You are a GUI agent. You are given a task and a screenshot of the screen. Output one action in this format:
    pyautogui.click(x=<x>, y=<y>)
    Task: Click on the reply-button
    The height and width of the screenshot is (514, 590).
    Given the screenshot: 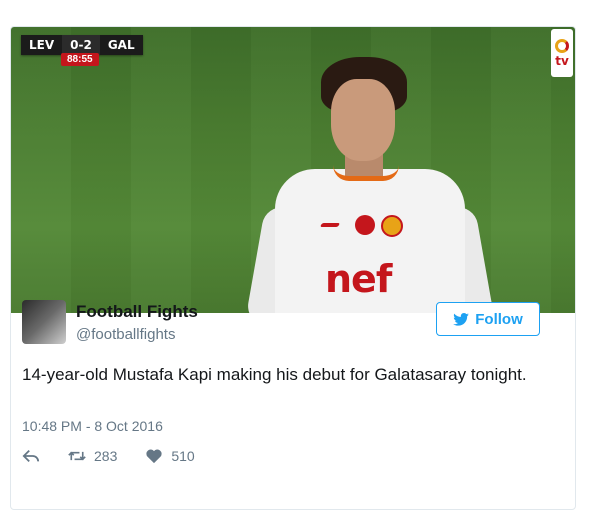 What is the action you would take?
    pyautogui.click(x=31, y=456)
    